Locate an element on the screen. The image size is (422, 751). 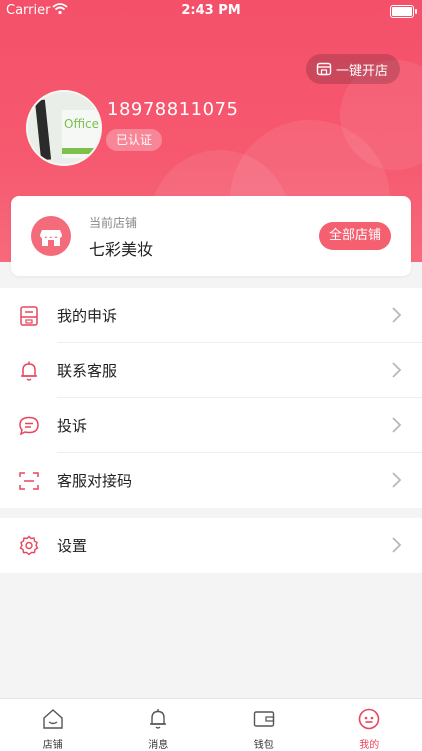
menu-item-contact-service: 联系客服 is located at coordinates (211, 370).